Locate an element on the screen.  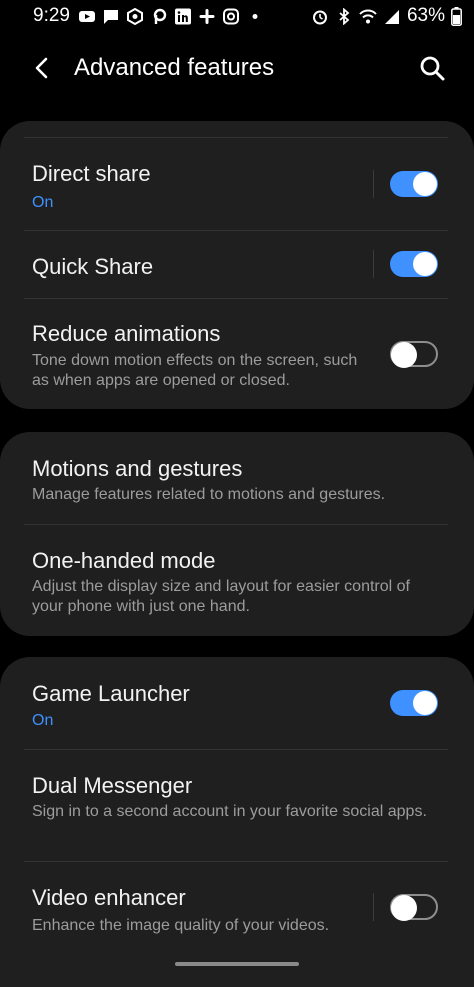
video-enhancer-toggle is located at coordinates (414, 907).